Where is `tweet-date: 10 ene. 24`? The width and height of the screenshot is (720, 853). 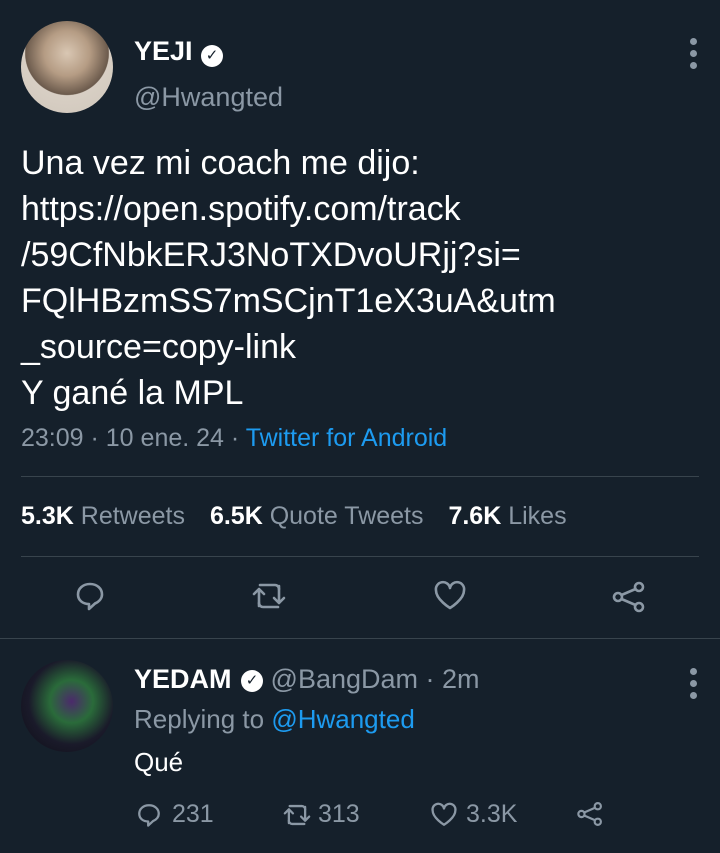
tweet-date: 10 ene. 24 is located at coordinates (164, 438).